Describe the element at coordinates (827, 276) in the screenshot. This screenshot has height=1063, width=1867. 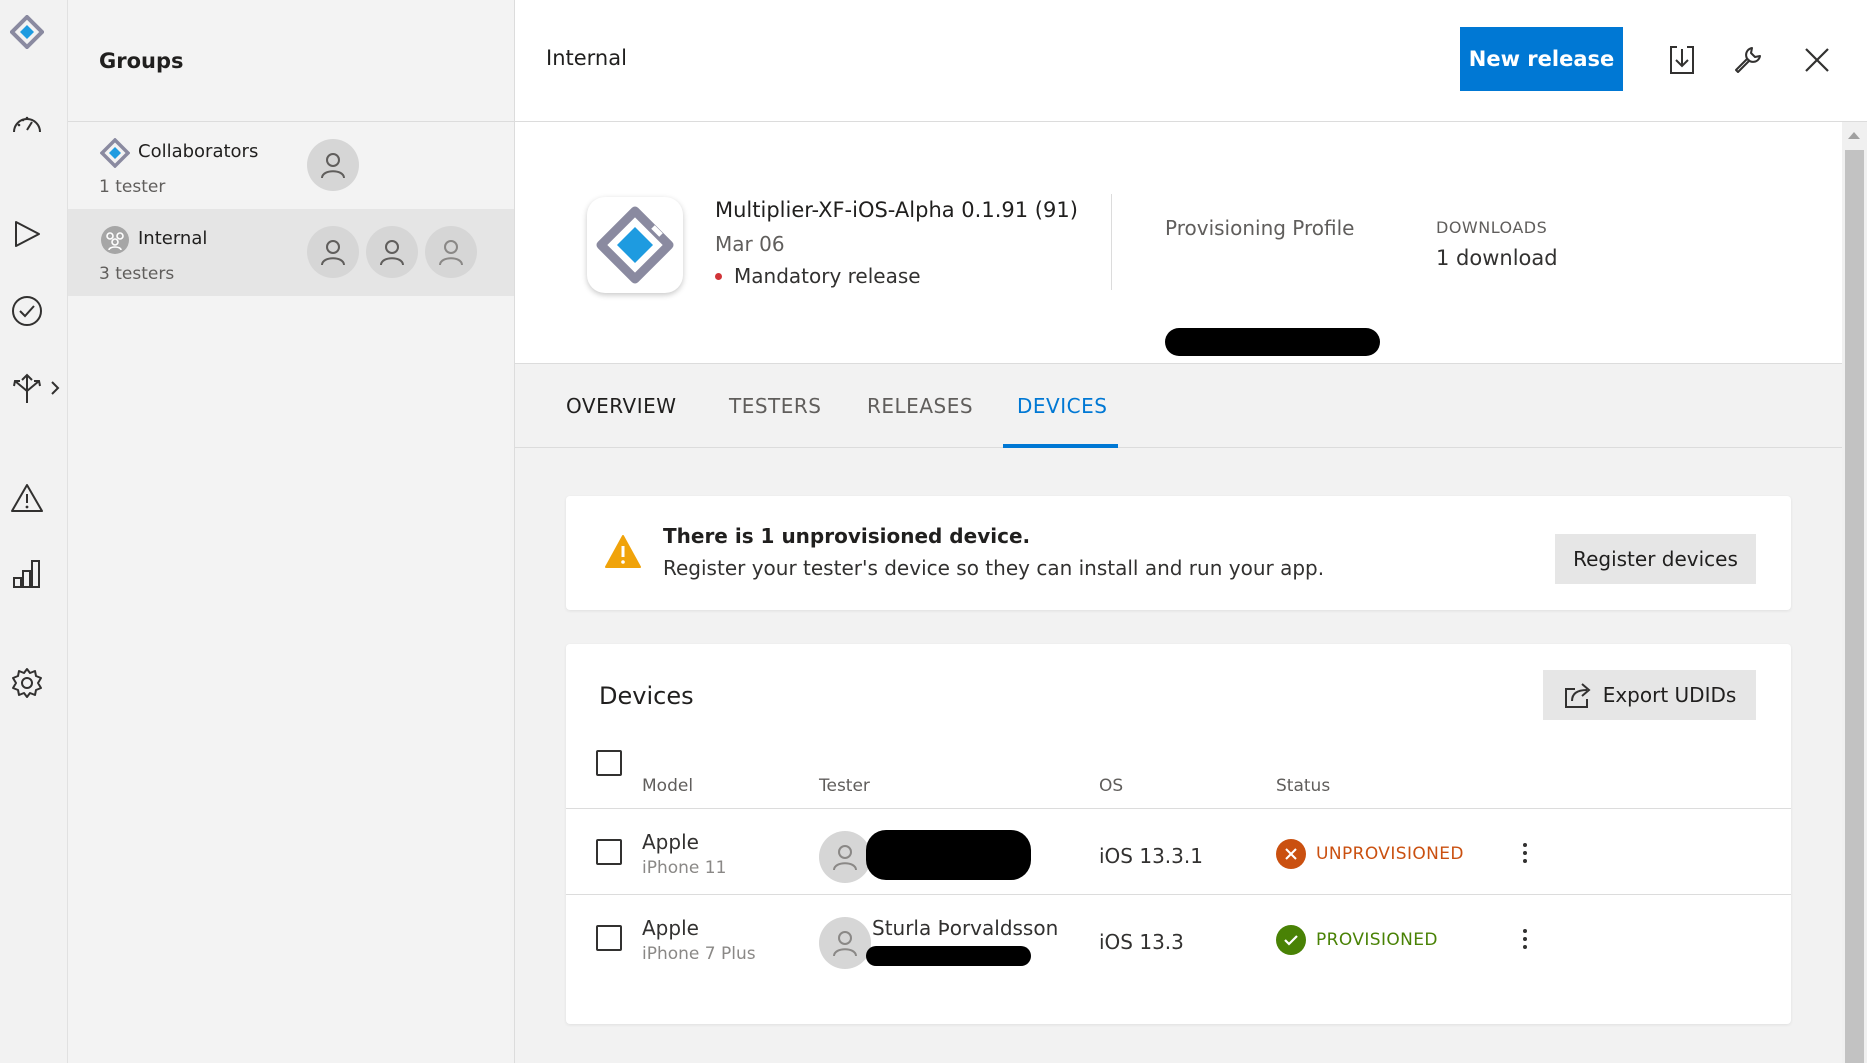
I see `mandatory-release-label: Mandatory release` at that location.